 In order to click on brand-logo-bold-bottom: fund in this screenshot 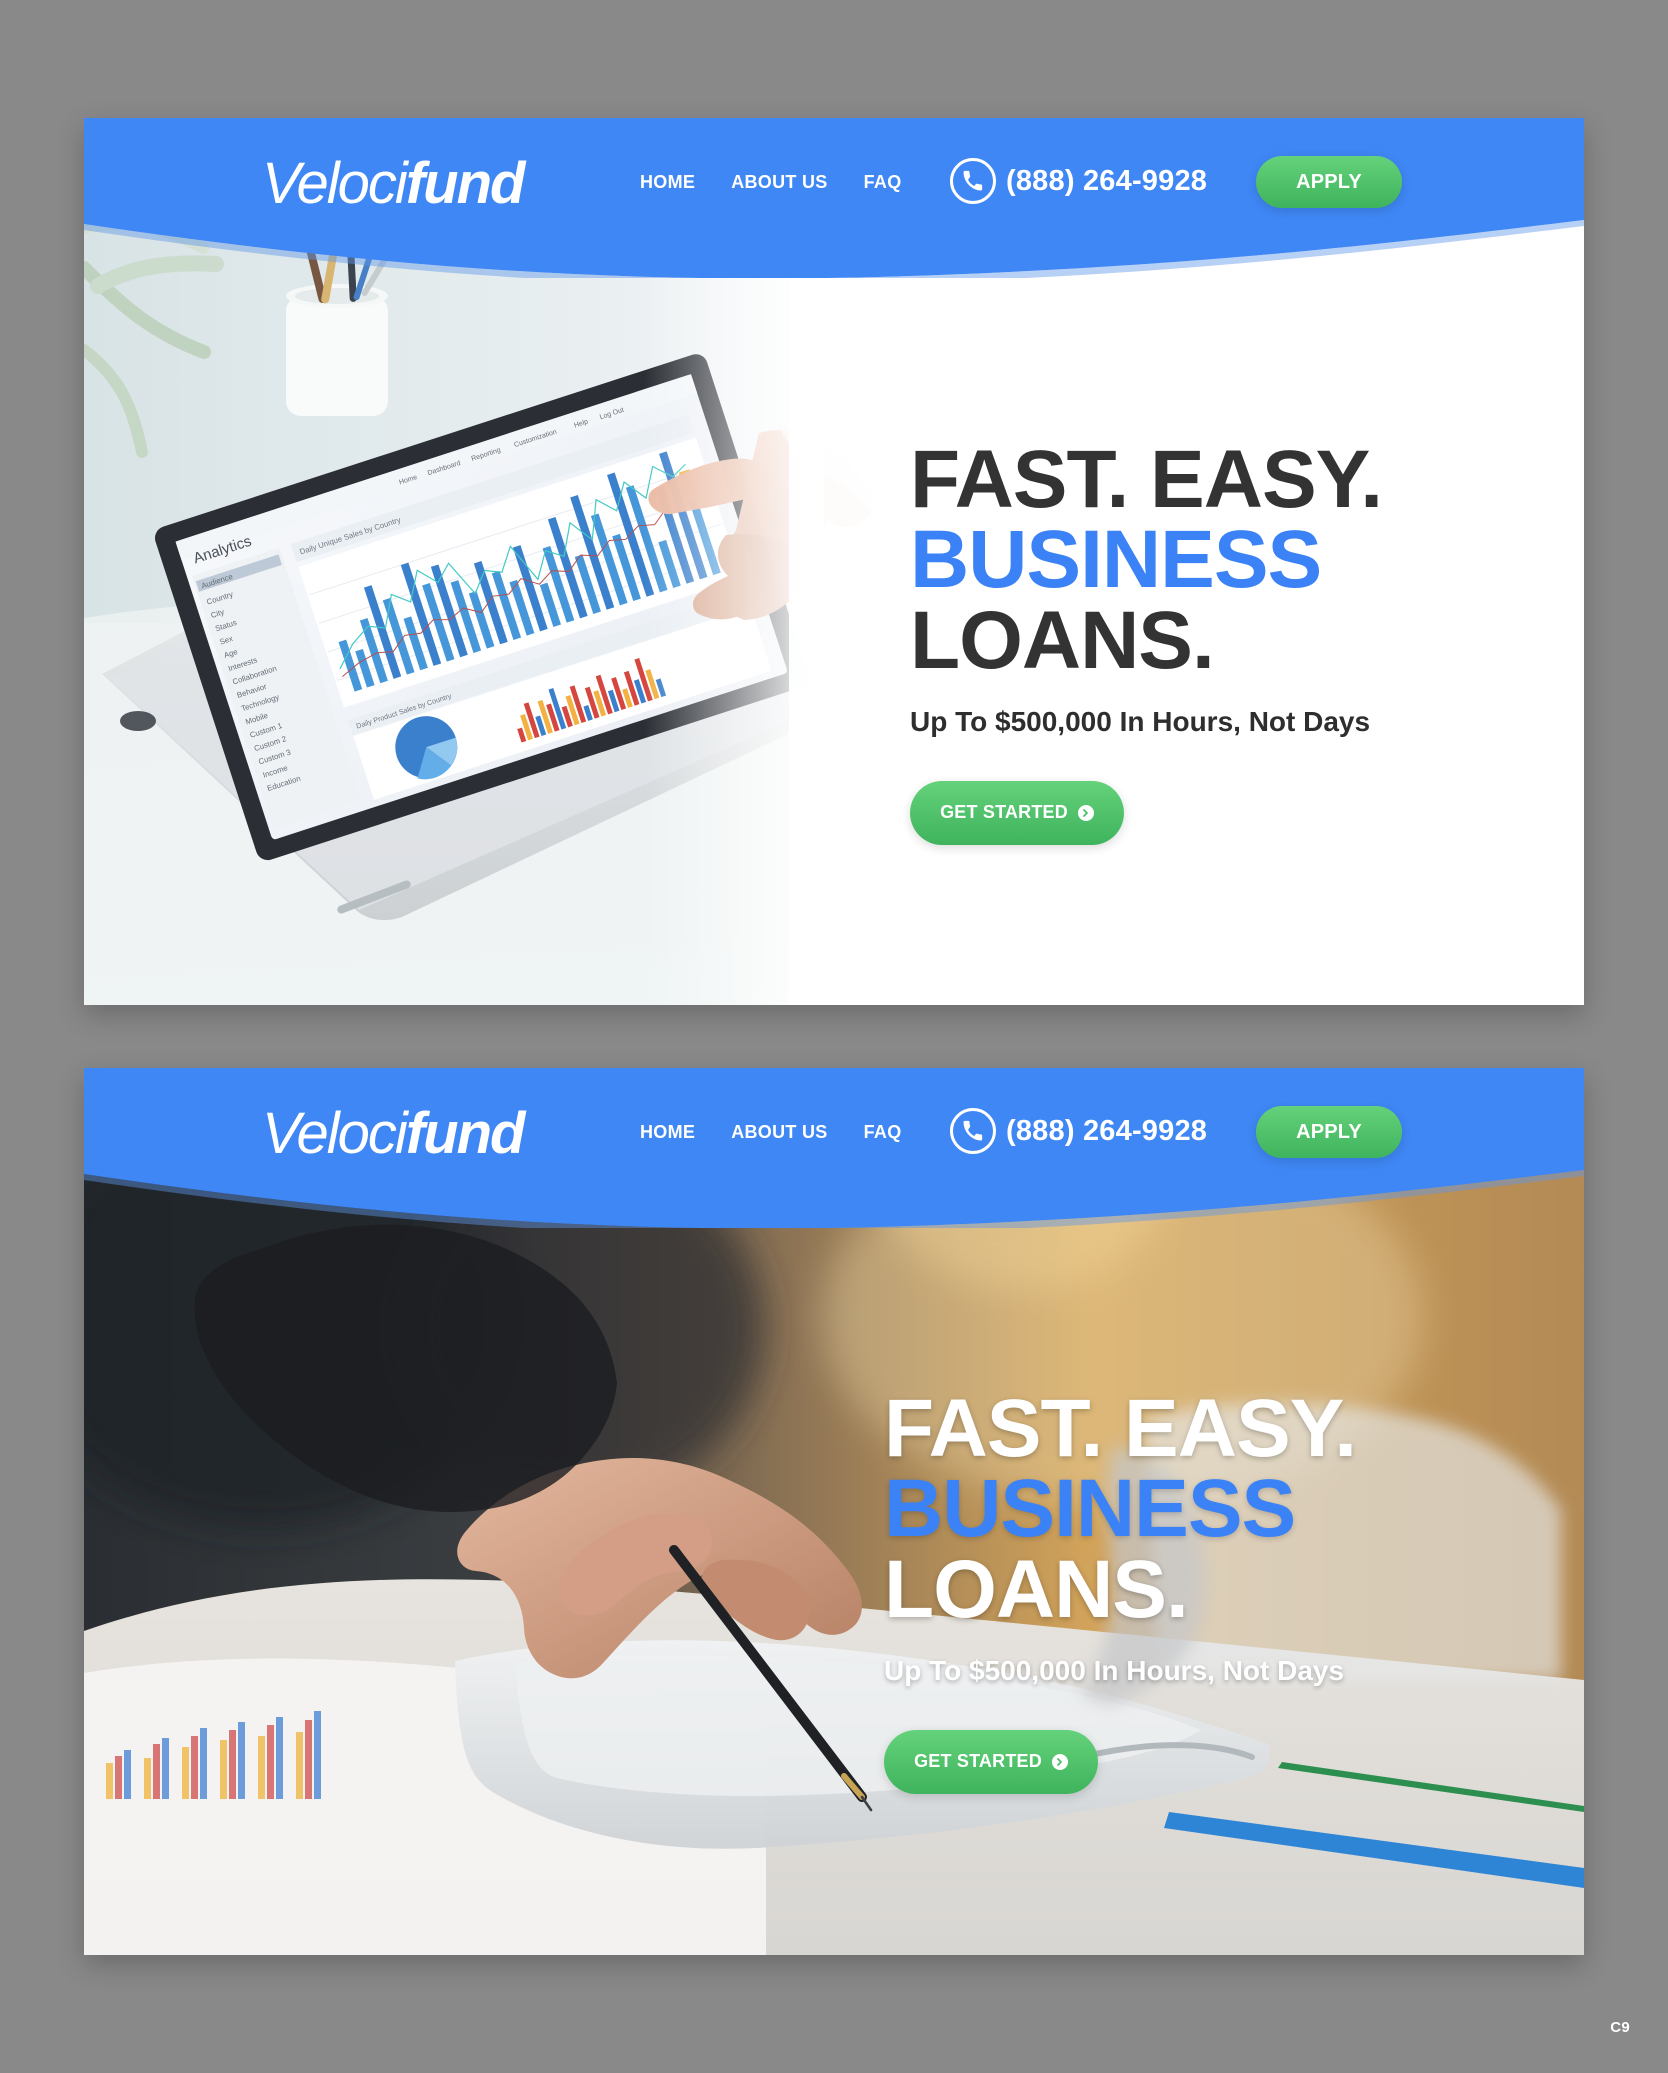, I will do `click(465, 1133)`.